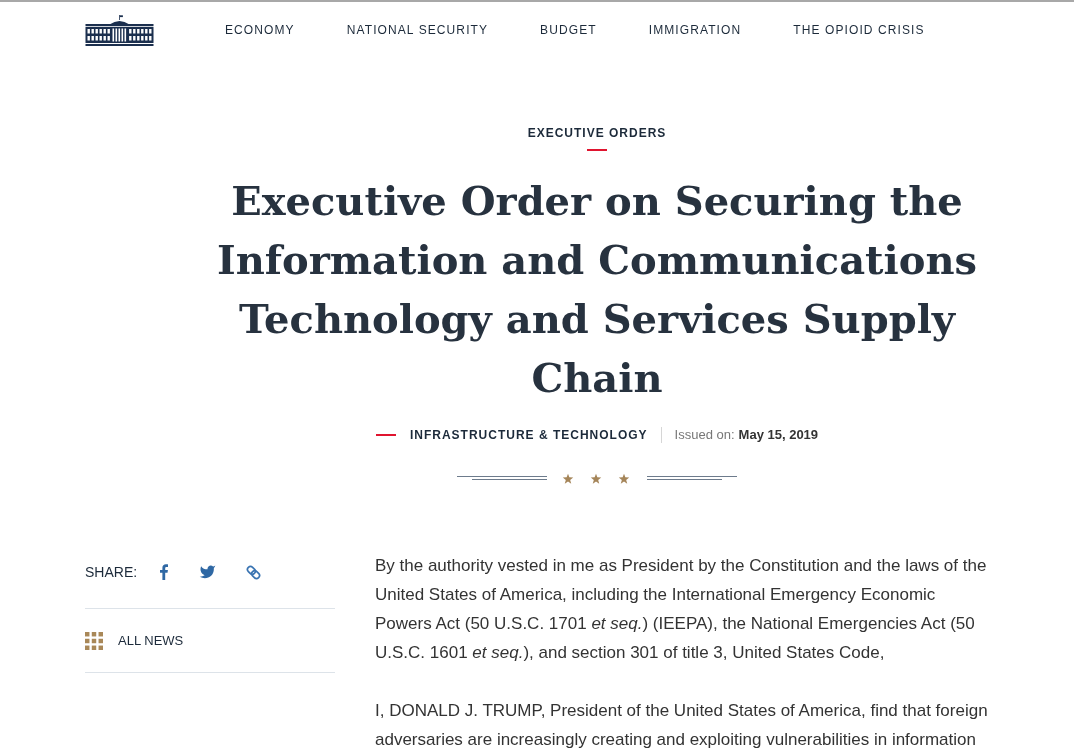  What do you see at coordinates (151, 640) in the screenshot?
I see `all-news-link: ALL NEWS` at bounding box center [151, 640].